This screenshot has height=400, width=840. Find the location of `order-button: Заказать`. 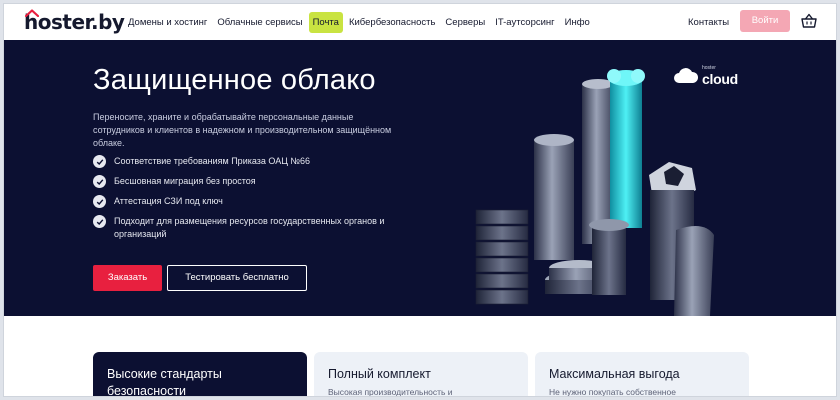

order-button: Заказать is located at coordinates (127, 278).